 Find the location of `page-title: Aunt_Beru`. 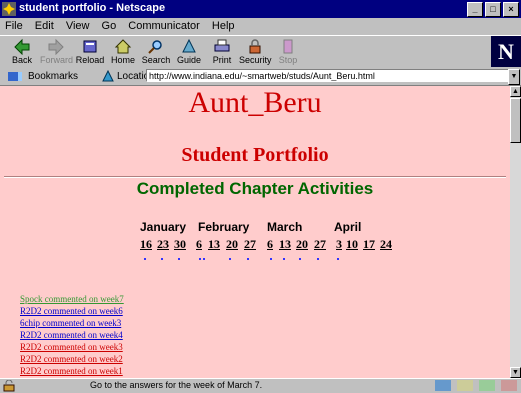

page-title: Aunt_Beru is located at coordinates (255, 102).